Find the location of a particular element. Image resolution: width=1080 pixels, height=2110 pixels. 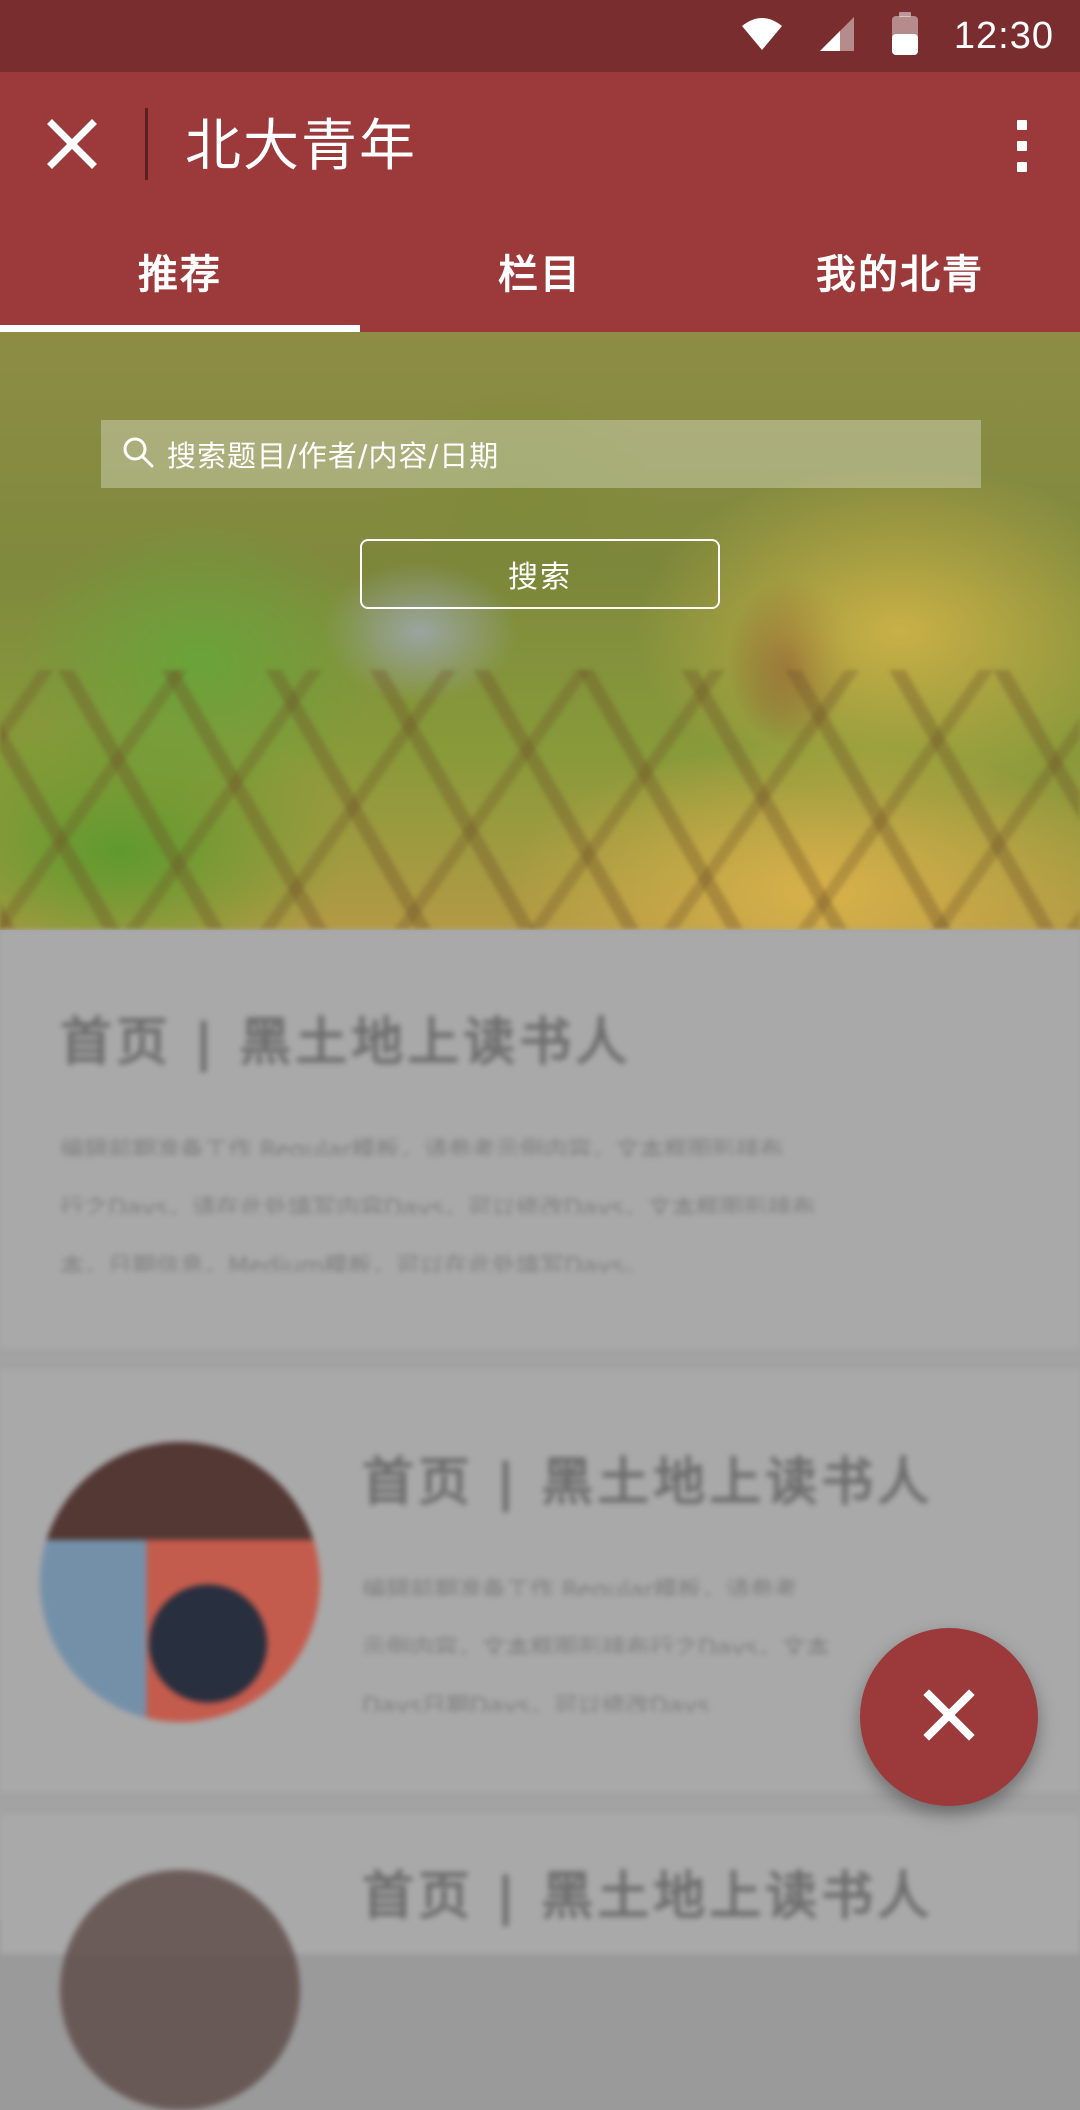

search-input: 搜索题目/作者/内容/日期 is located at coordinates (541, 454).